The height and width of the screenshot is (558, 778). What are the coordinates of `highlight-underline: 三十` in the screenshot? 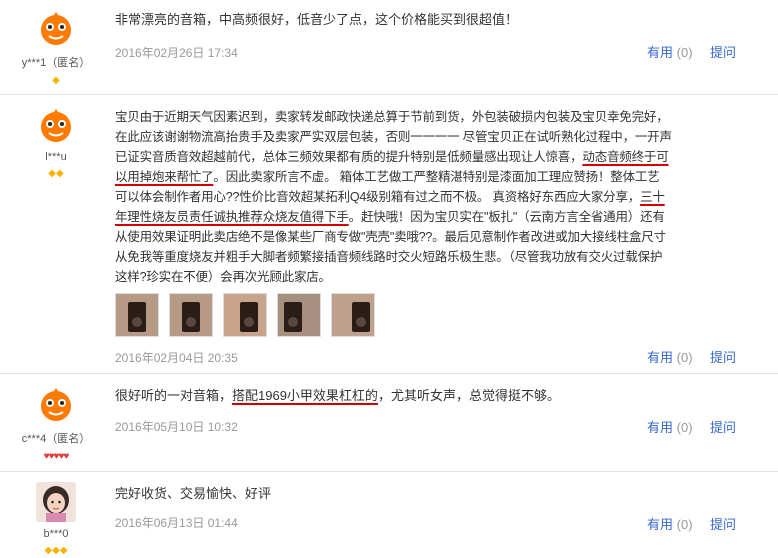 It's located at (652, 197).